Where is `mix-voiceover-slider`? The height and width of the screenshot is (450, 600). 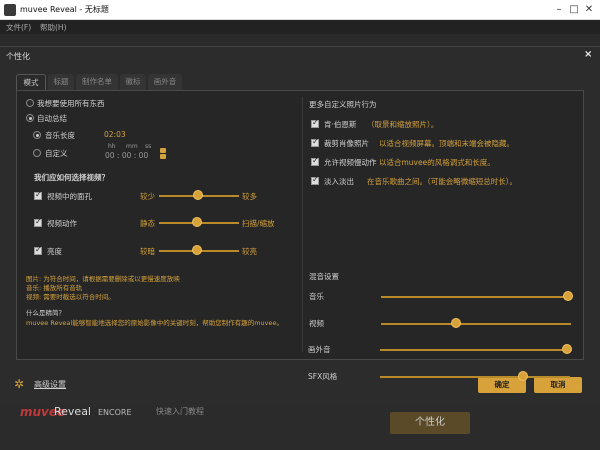 mix-voiceover-slider is located at coordinates (475, 350).